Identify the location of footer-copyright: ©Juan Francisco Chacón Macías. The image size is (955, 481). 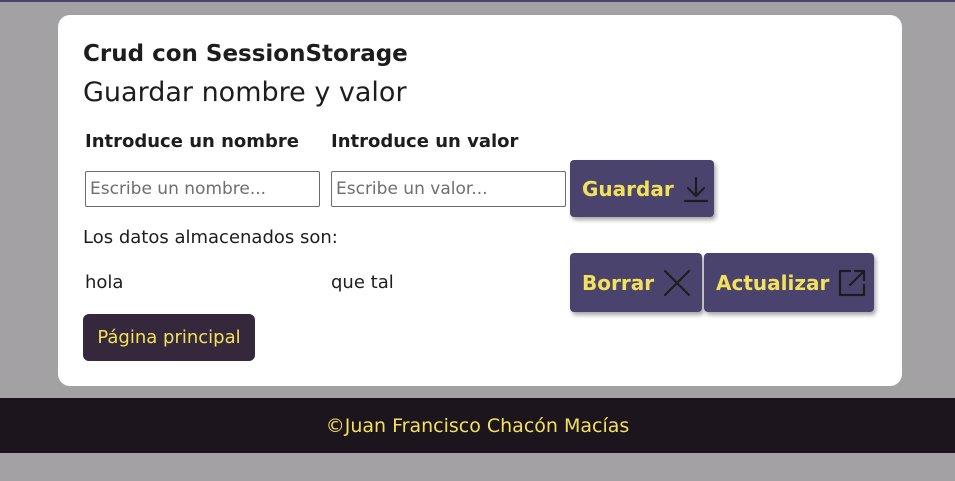
(477, 425).